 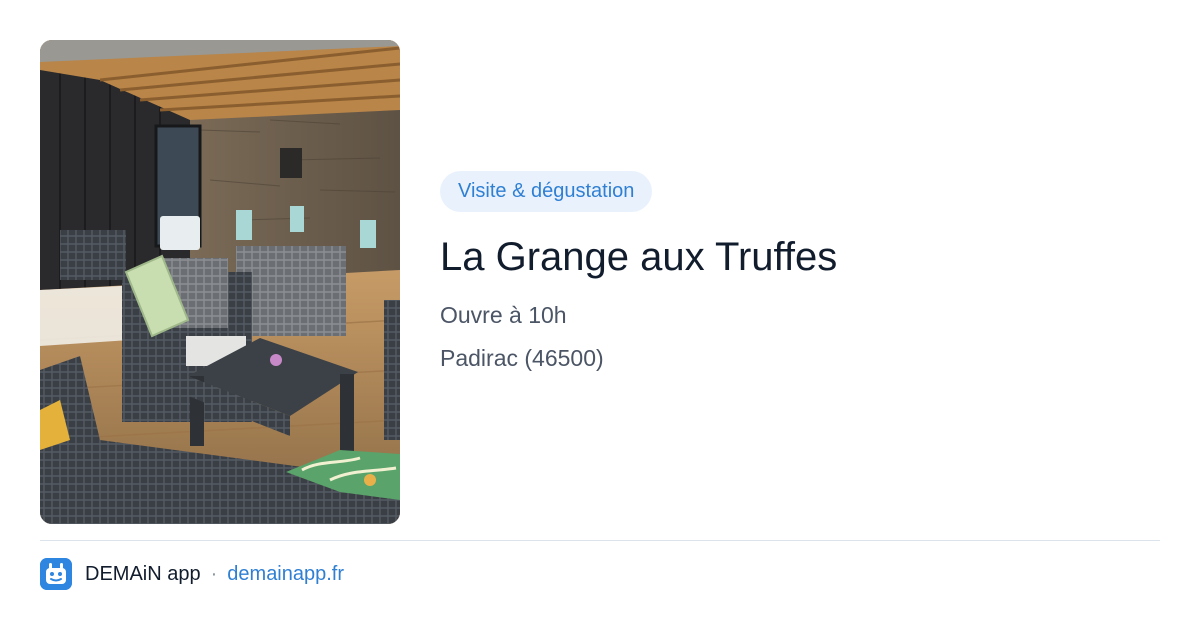 I want to click on venue-title: La Grange aux Truffes, so click(x=639, y=257).